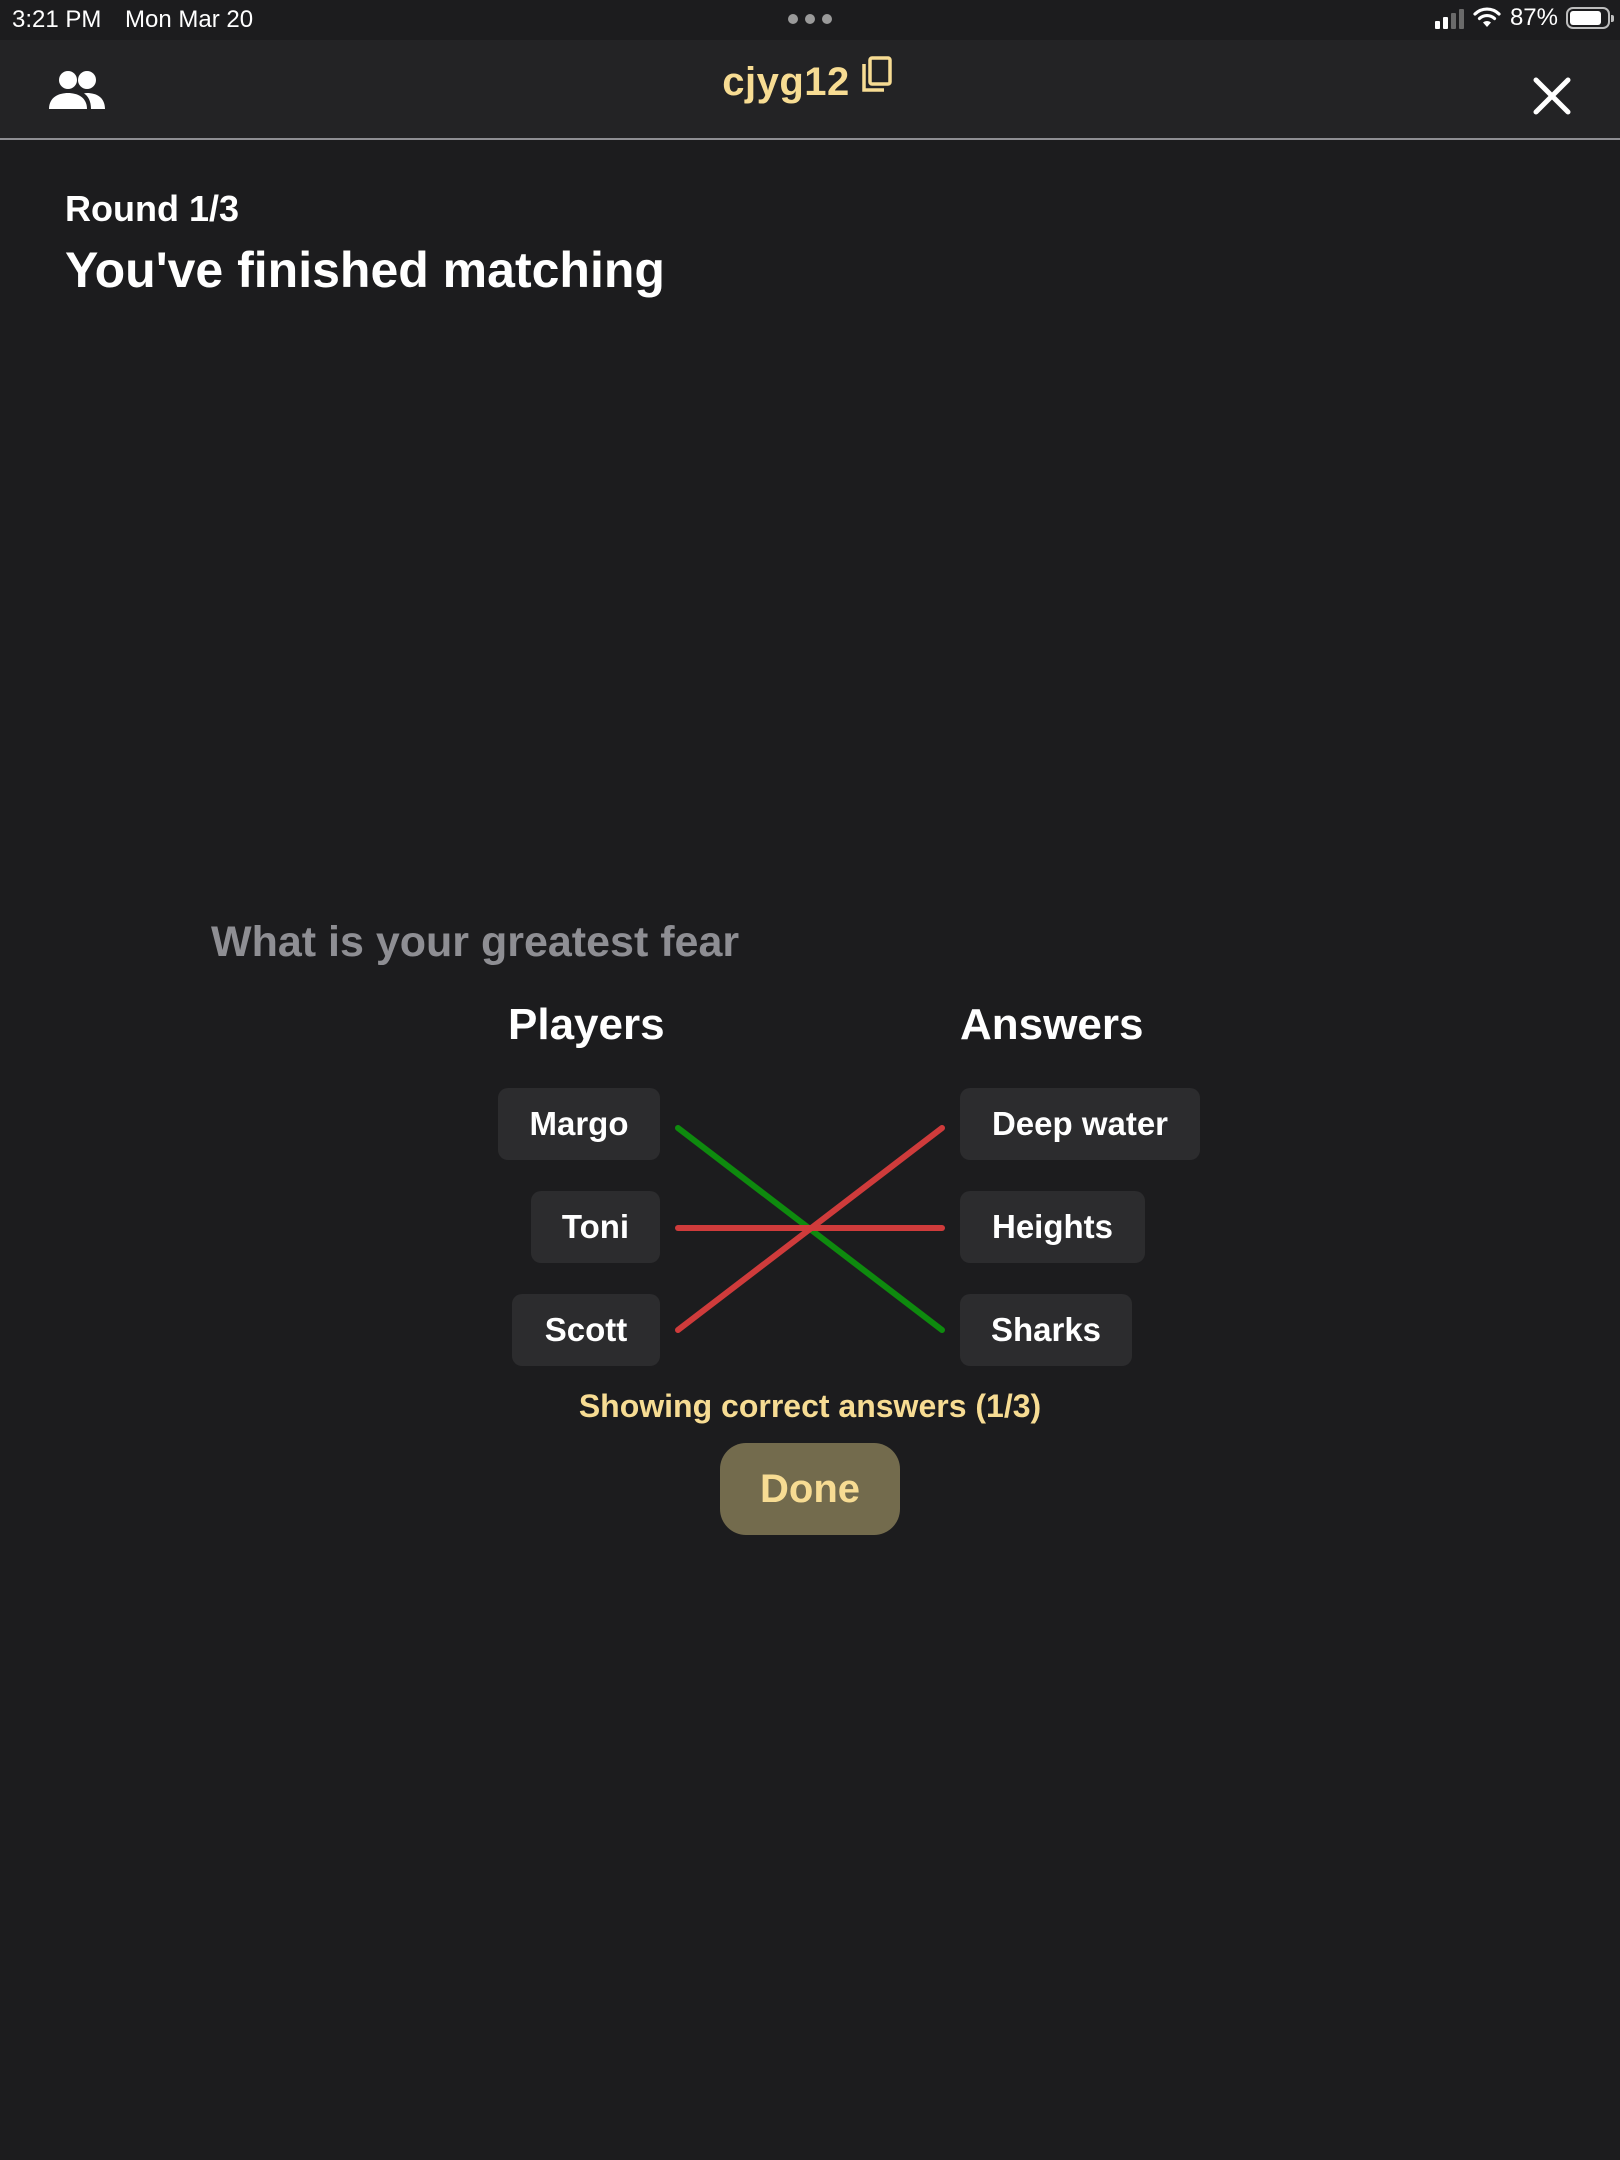 The image size is (1620, 2160). Describe the element at coordinates (1046, 1330) in the screenshot. I see `answer-chip-sharks: Sharks` at that location.